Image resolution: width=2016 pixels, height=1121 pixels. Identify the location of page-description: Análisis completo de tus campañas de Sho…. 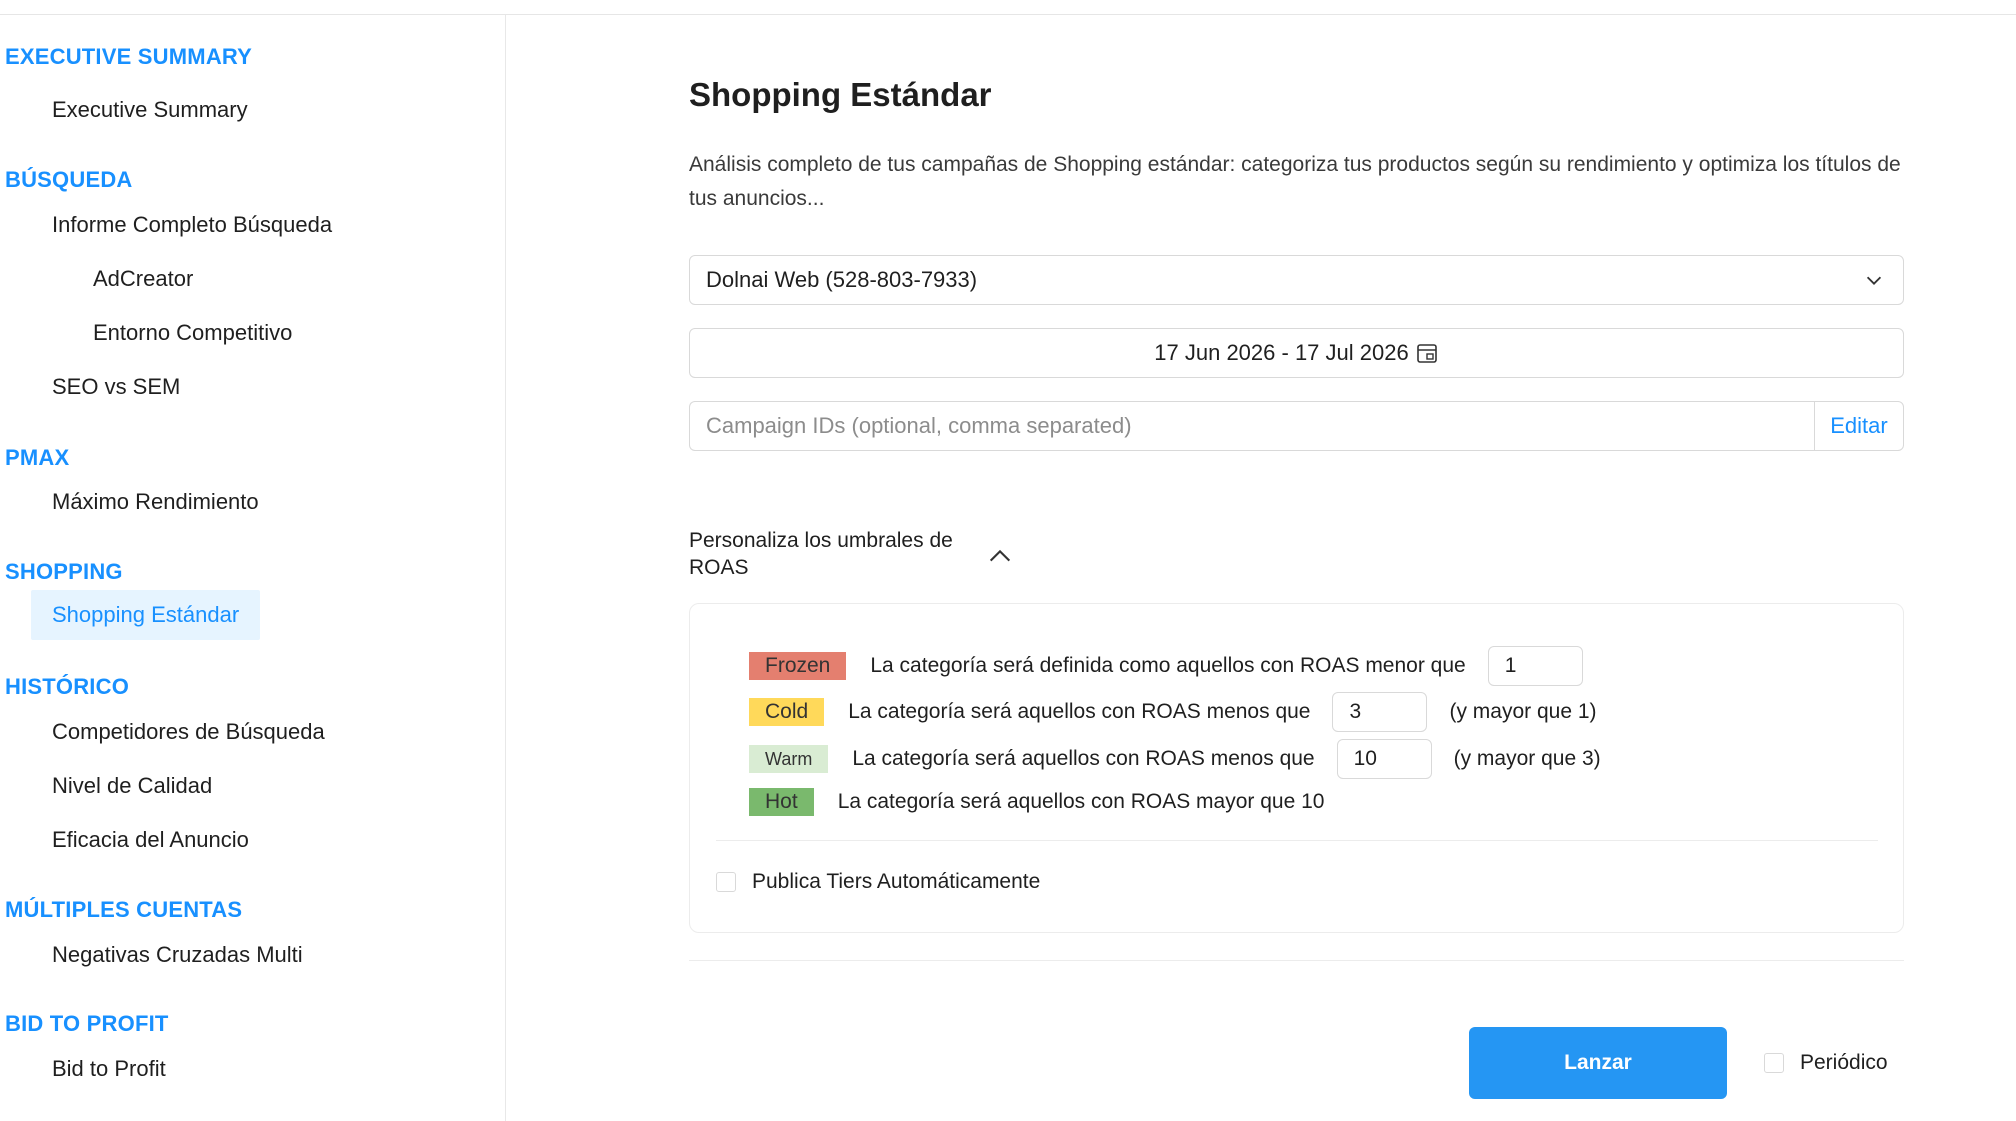
(1295, 181).